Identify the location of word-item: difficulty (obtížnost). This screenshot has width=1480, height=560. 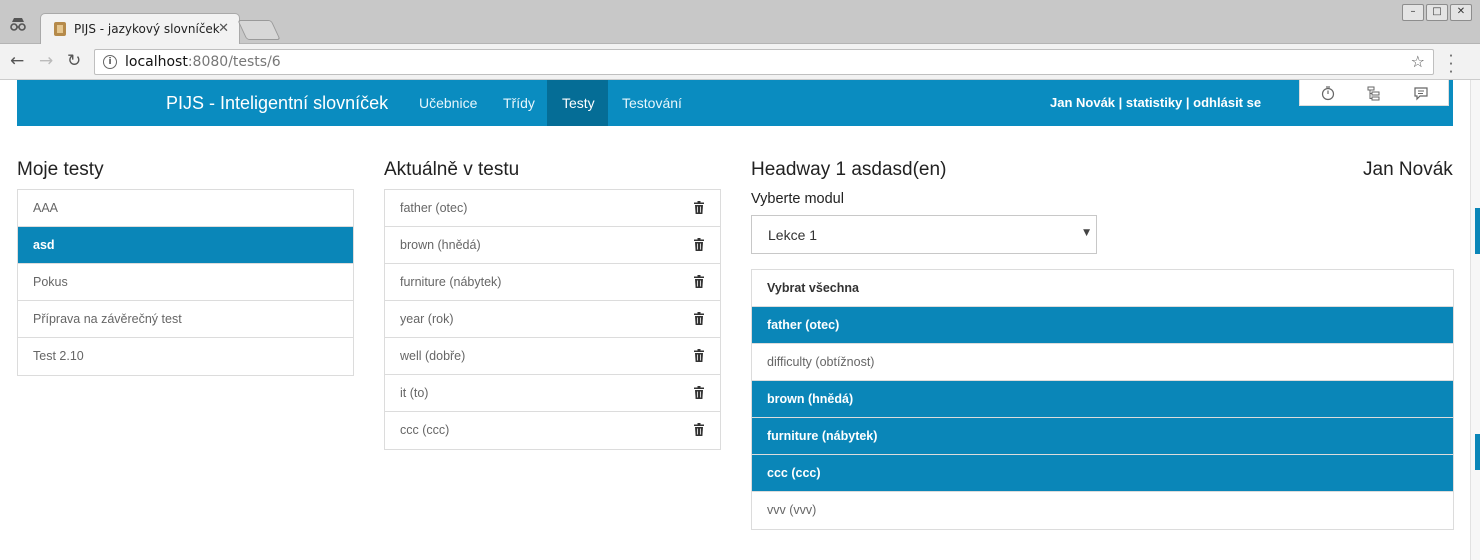
(1102, 362).